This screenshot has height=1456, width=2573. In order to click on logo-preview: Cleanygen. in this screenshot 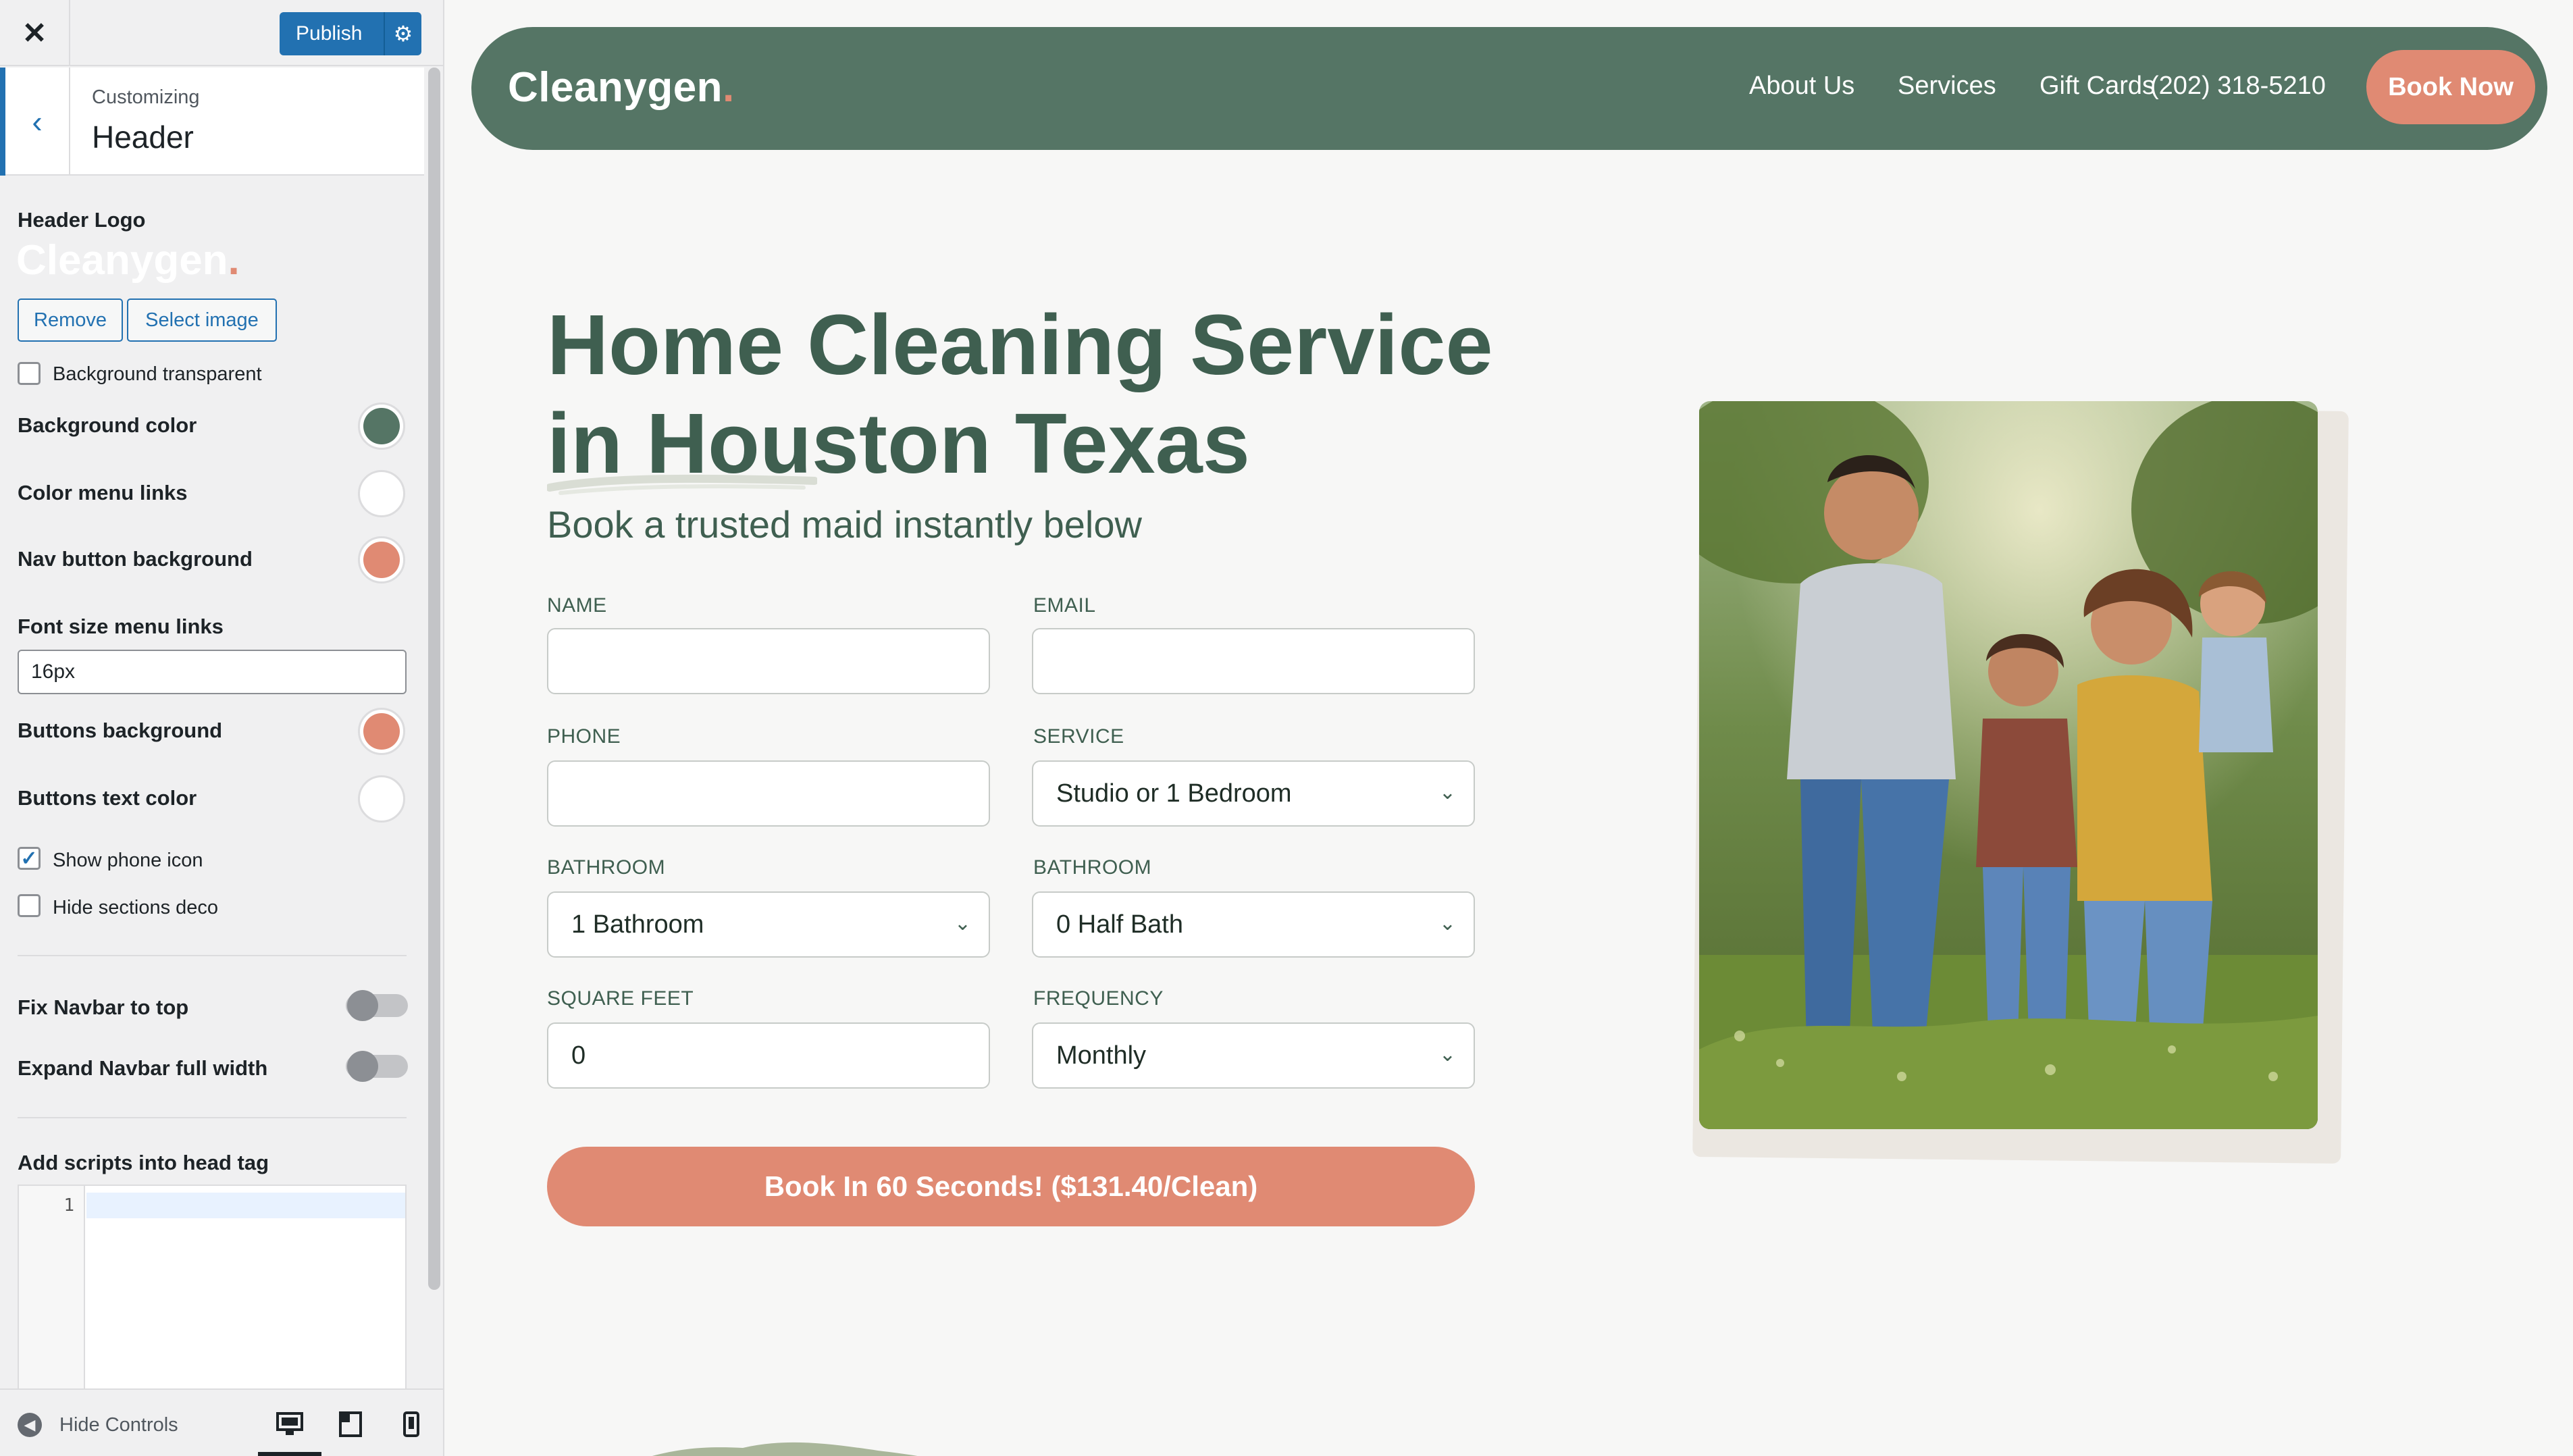, I will do `click(128, 260)`.